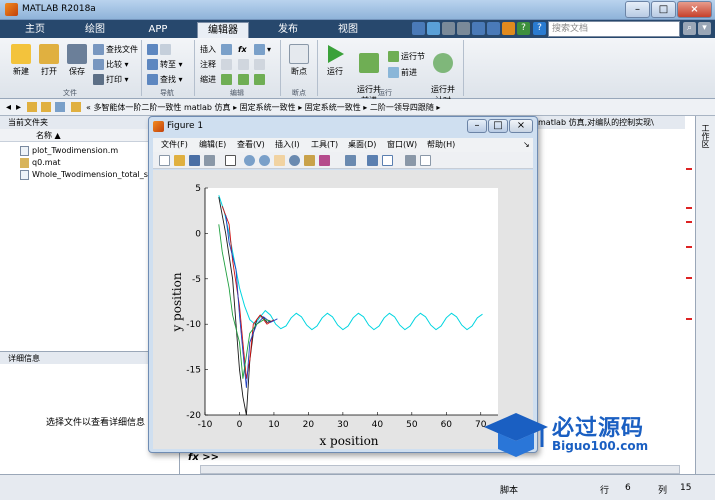 Image resolution: width=715 pixels, height=500 pixels. Describe the element at coordinates (663, 9) in the screenshot. I see `maximize-button: □` at that location.